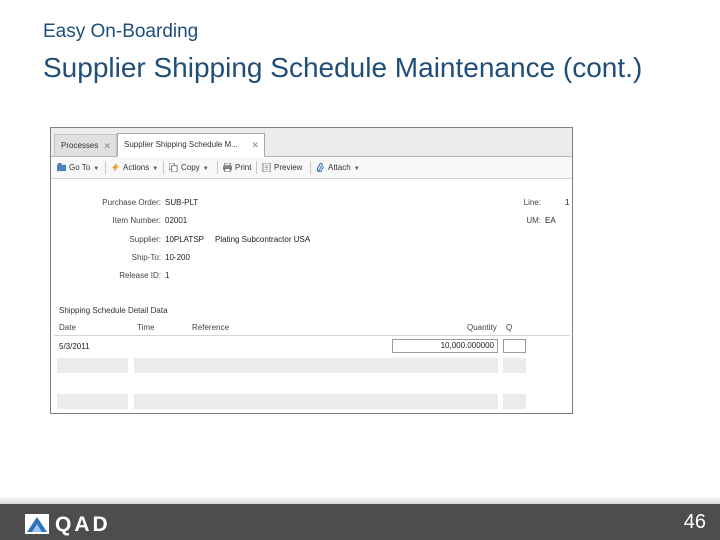 Image resolution: width=720 pixels, height=540 pixels. Describe the element at coordinates (61, 167) in the screenshot. I see `go-to-icon` at that location.